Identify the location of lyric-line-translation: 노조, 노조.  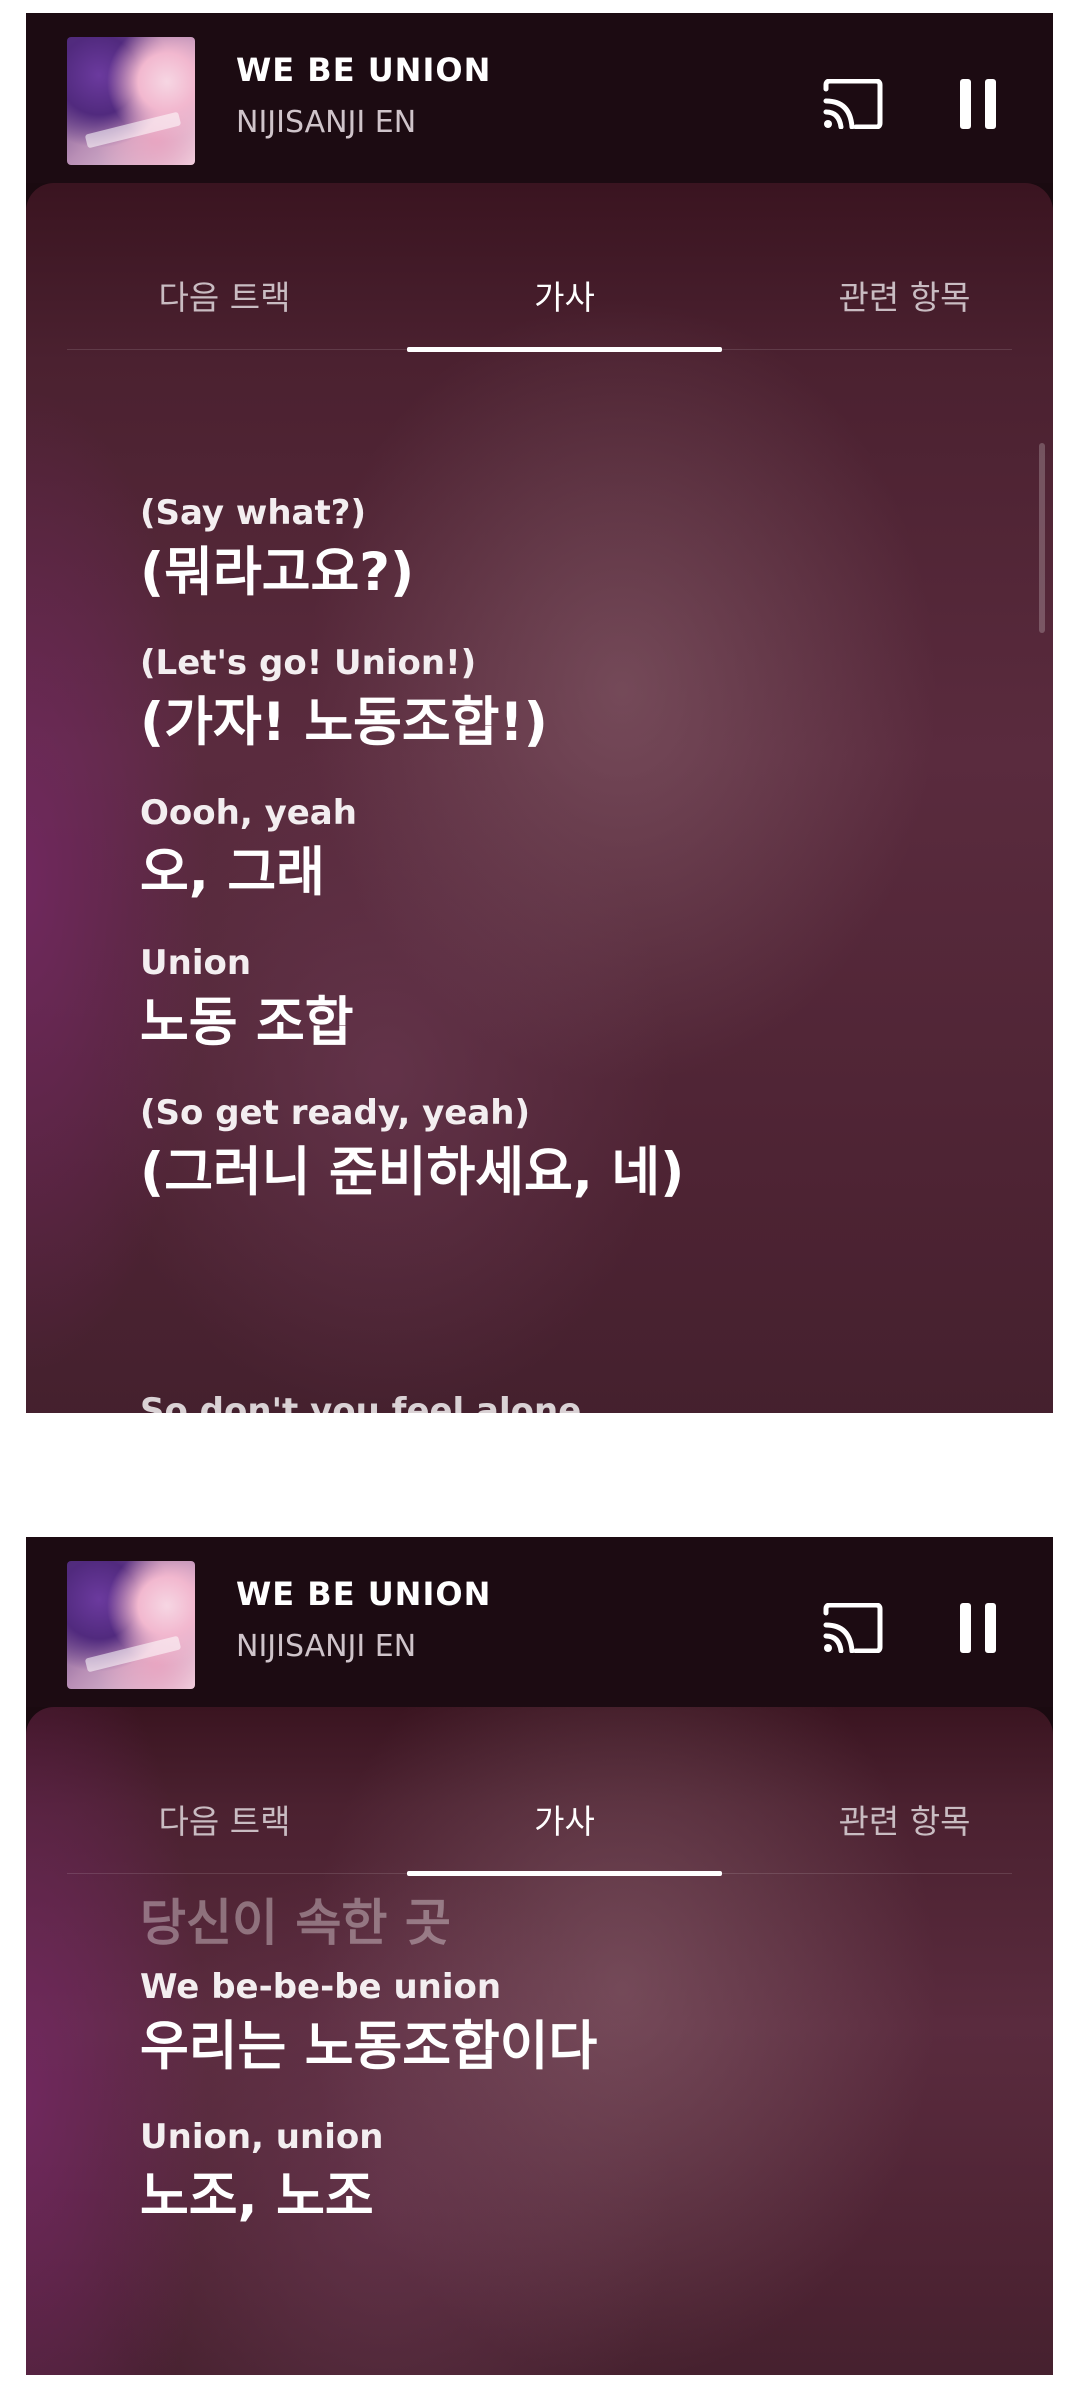
(257, 2196).